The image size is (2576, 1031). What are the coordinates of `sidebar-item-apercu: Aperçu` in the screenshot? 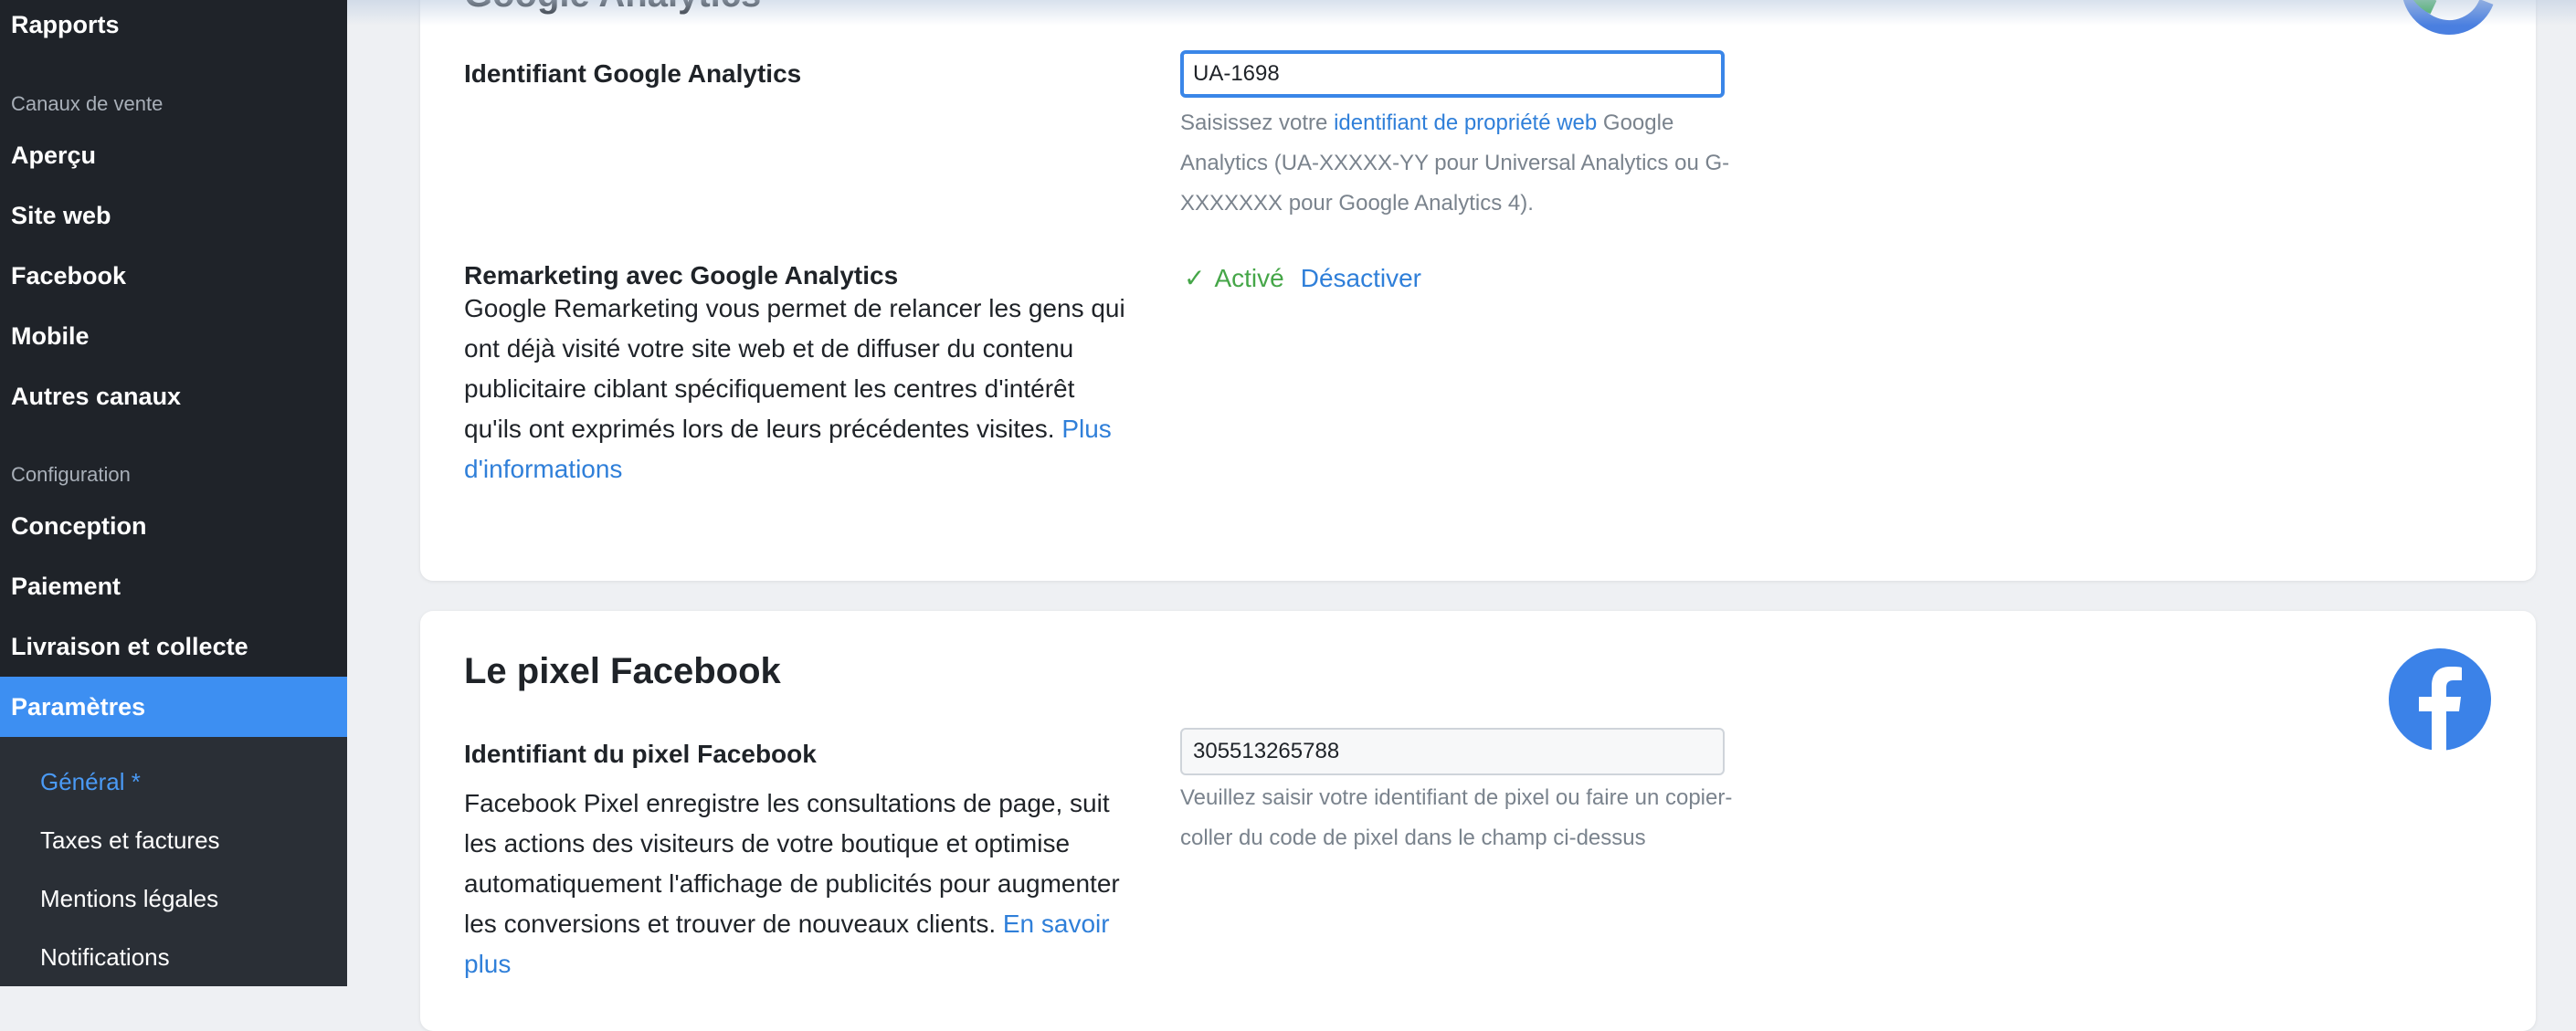 It's located at (53, 156).